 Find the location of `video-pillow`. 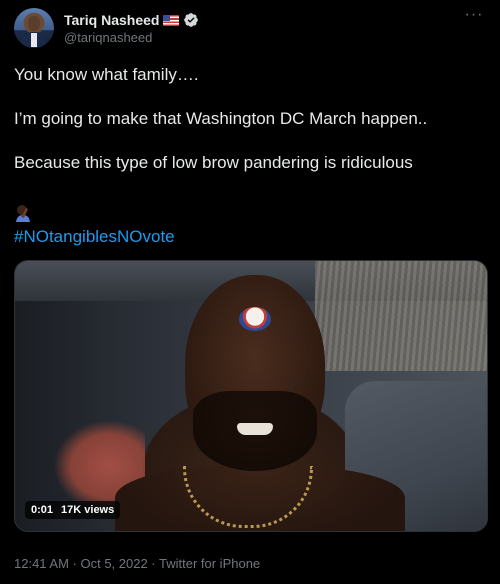

video-pillow is located at coordinates (401, 316).